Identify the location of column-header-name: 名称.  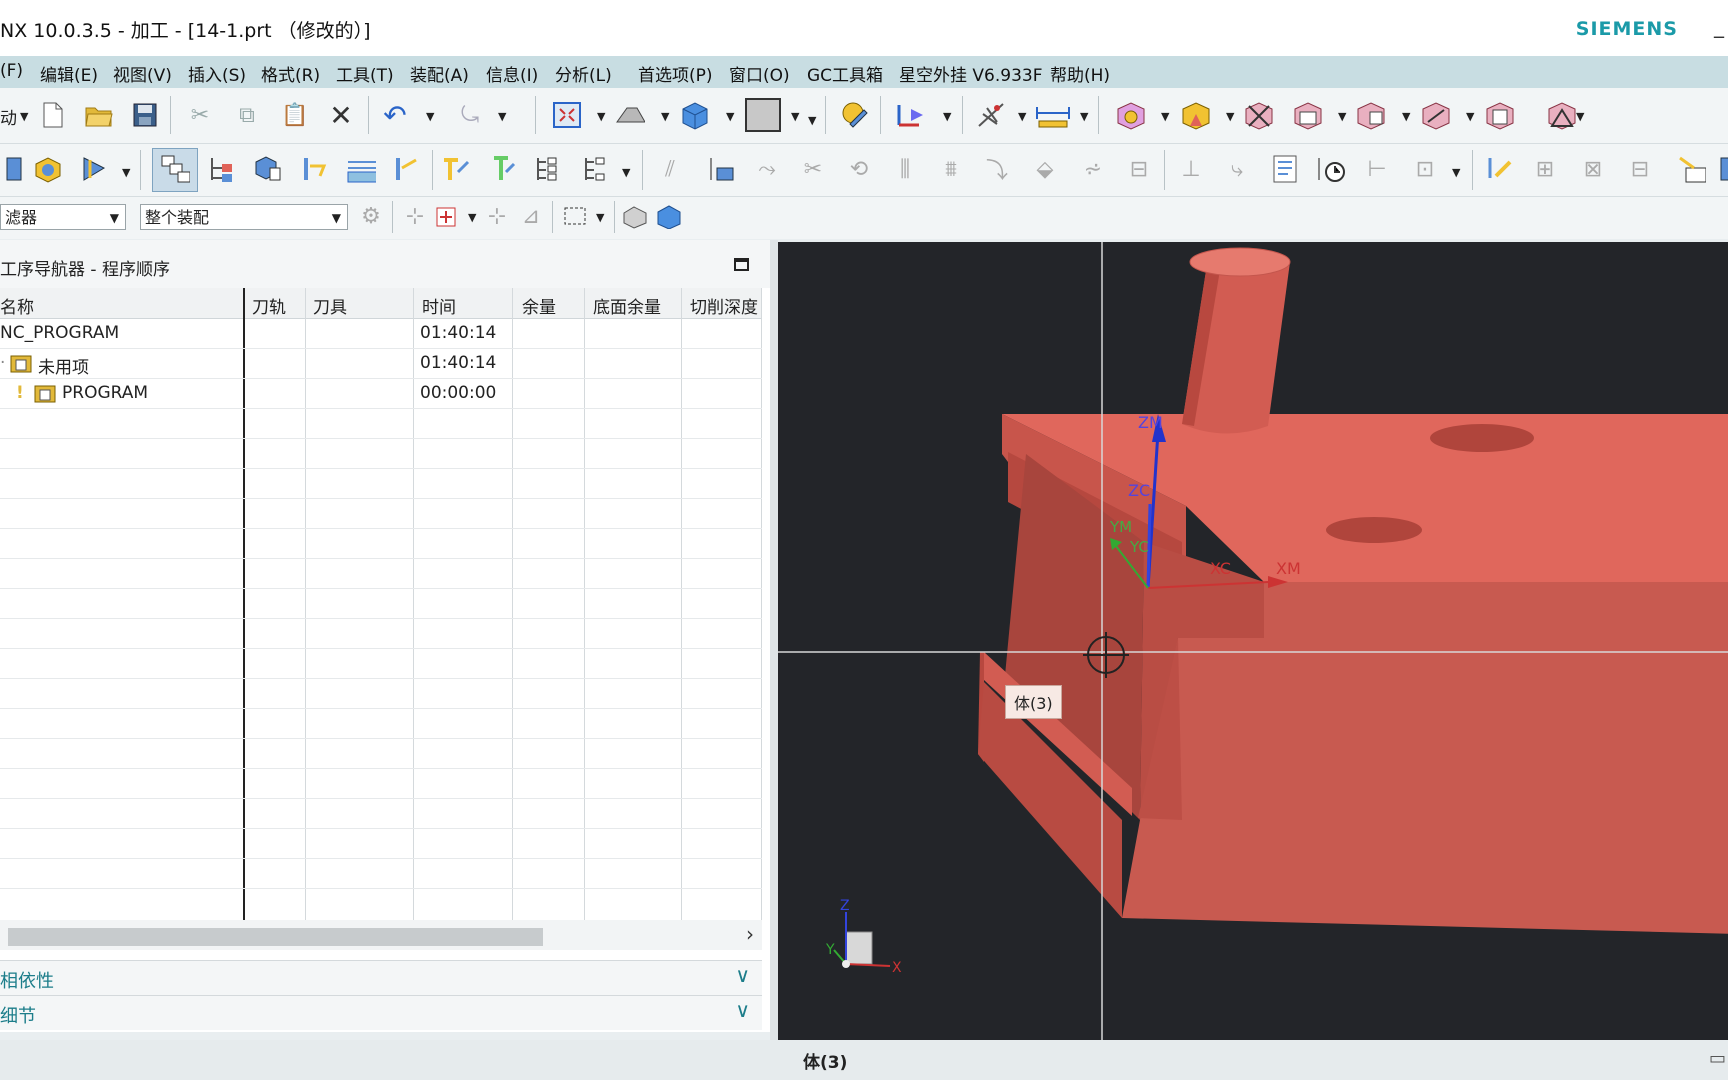
(17, 305).